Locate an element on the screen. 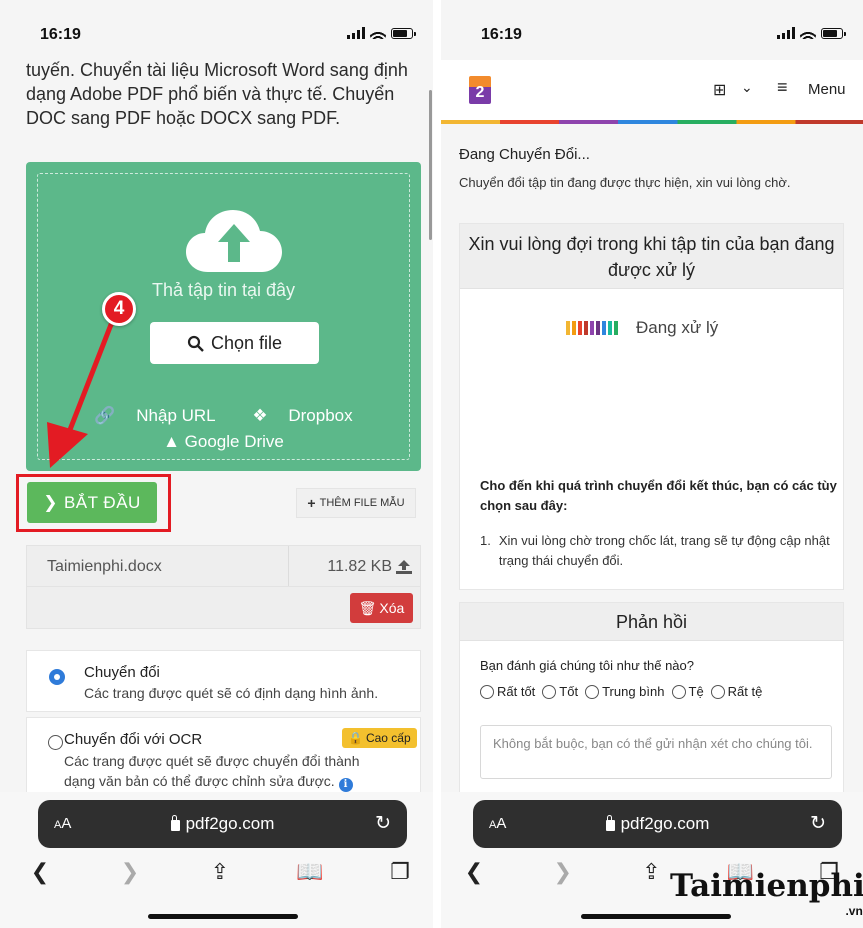 The image size is (863, 928). rating-label: Tệ is located at coordinates (696, 691).